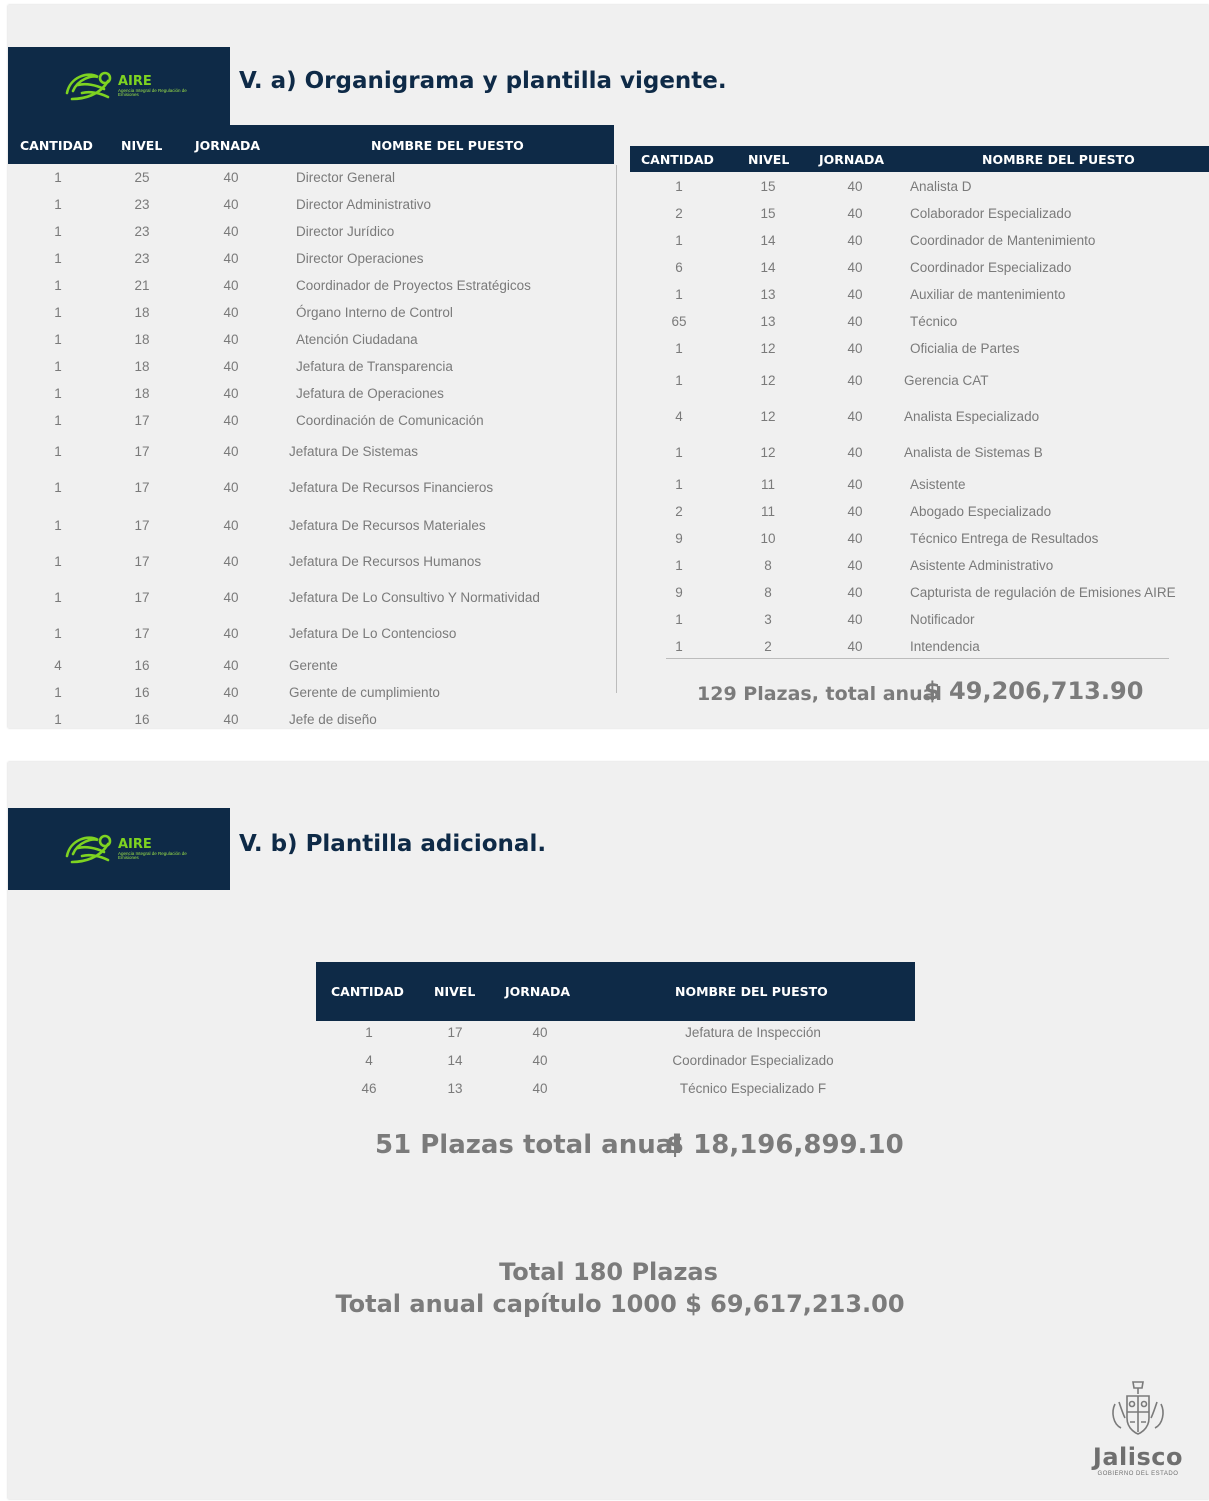  Describe the element at coordinates (679, 538) in the screenshot. I see `cell-cantidad: 9` at that location.